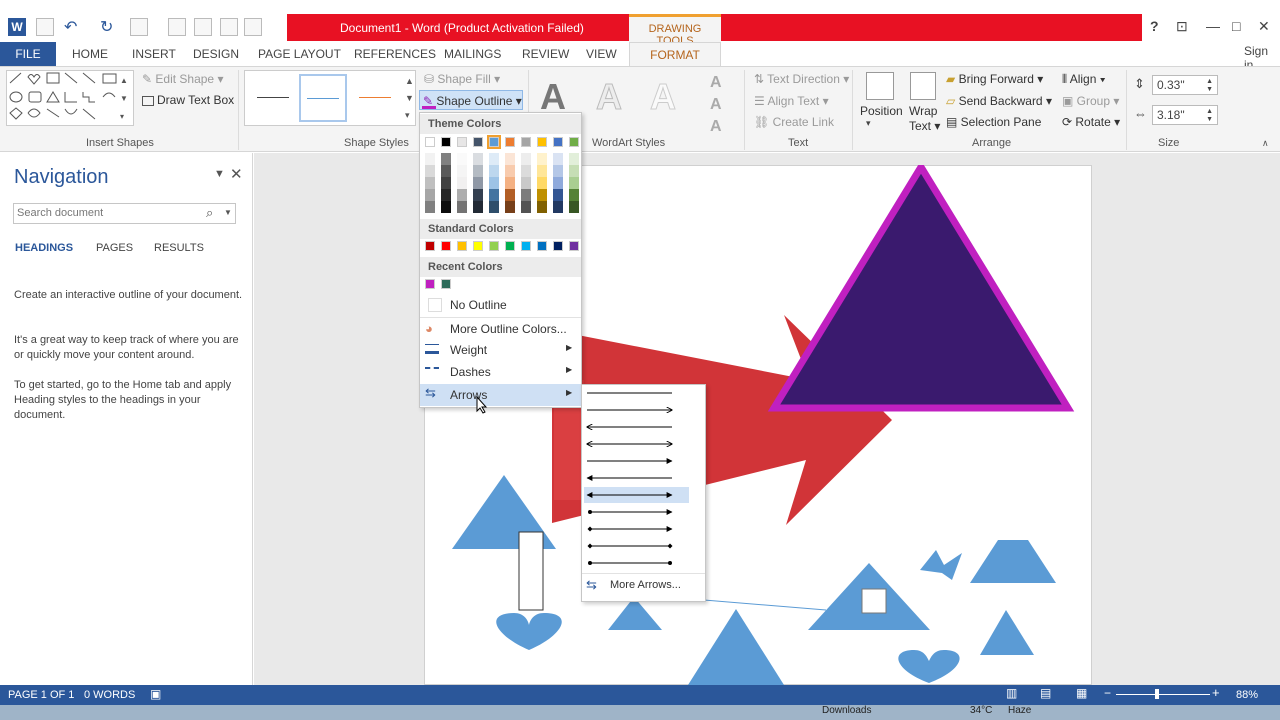  I want to click on layout-options-icon, so click(874, 601).